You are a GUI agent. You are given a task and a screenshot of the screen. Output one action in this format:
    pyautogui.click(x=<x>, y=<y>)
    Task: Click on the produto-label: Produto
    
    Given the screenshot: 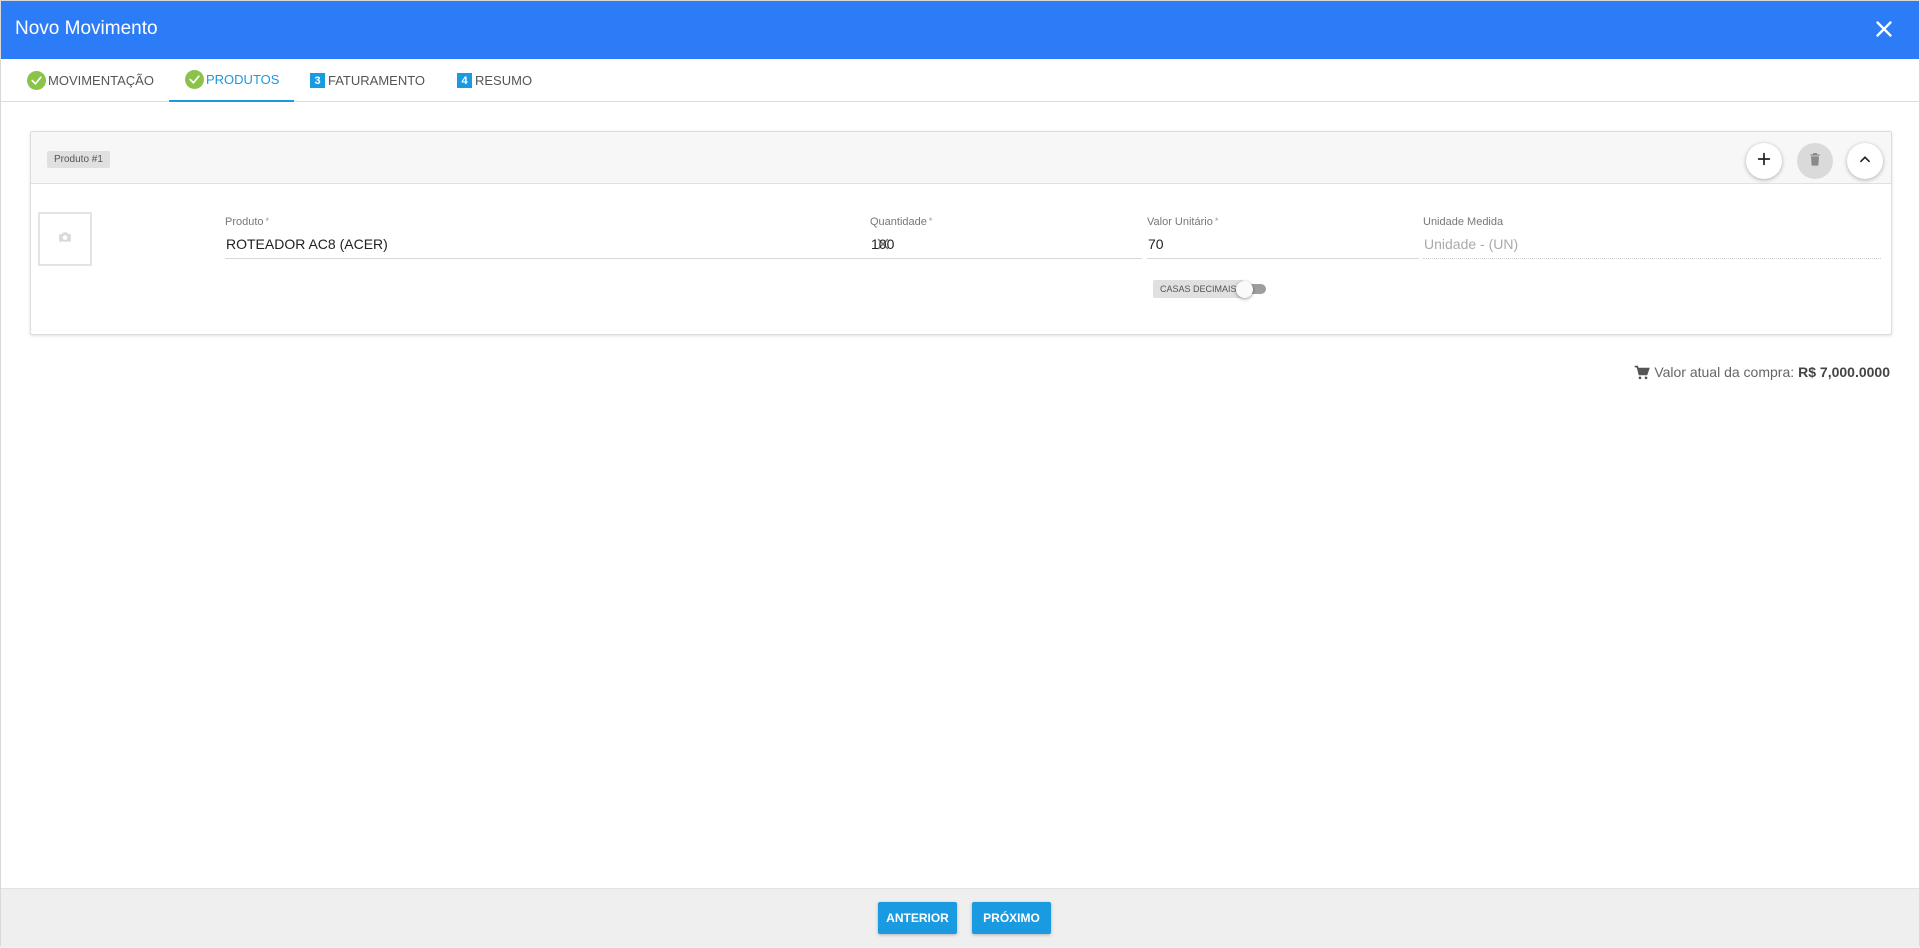 What is the action you would take?
    pyautogui.click(x=244, y=222)
    